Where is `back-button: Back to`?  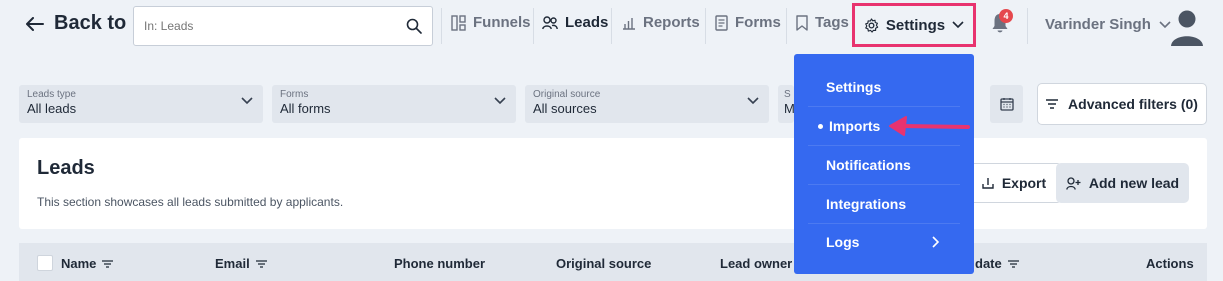
back-button: Back to is located at coordinates (76, 23).